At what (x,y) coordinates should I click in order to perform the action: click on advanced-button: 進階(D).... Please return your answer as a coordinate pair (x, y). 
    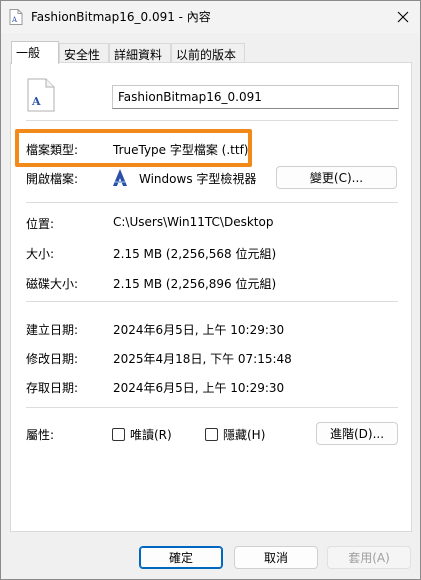
    Looking at the image, I should click on (357, 433).